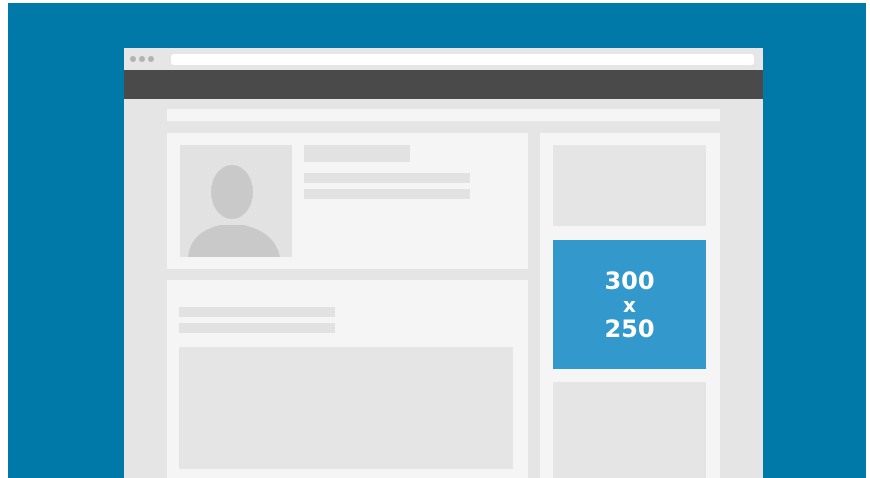  What do you see at coordinates (629, 185) in the screenshot?
I see `sidebar-block-top` at bounding box center [629, 185].